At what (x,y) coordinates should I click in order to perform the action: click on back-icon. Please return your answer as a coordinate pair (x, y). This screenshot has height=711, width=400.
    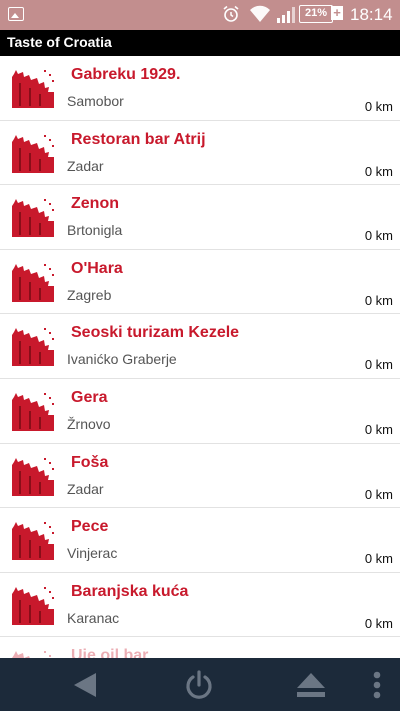
    Looking at the image, I should click on (85, 685).